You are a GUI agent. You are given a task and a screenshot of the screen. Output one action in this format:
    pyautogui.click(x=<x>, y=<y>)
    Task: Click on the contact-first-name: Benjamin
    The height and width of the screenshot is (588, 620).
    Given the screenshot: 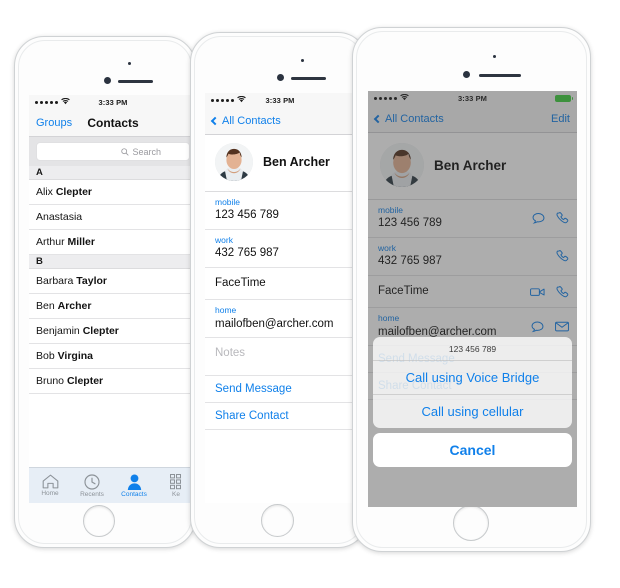 What is the action you would take?
    pyautogui.click(x=58, y=331)
    